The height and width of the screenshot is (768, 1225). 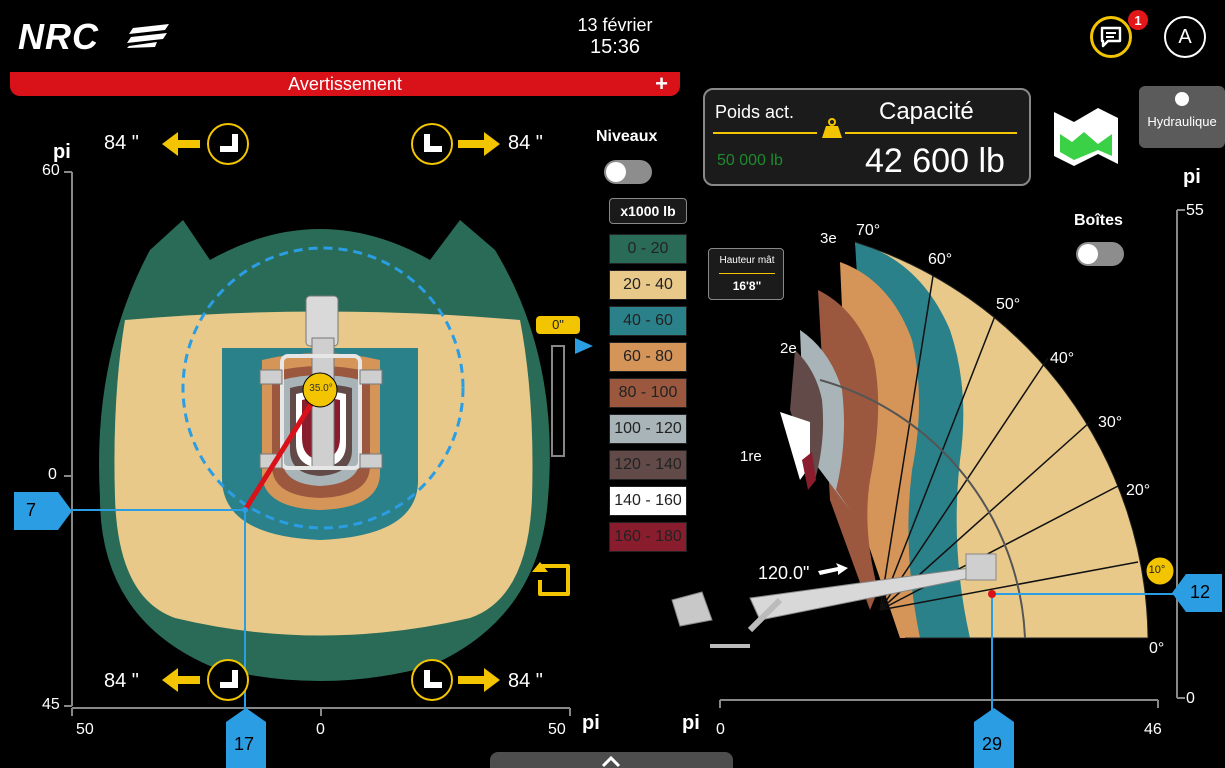 What do you see at coordinates (755, 112) in the screenshot?
I see `current-weight-label: Poids act.` at bounding box center [755, 112].